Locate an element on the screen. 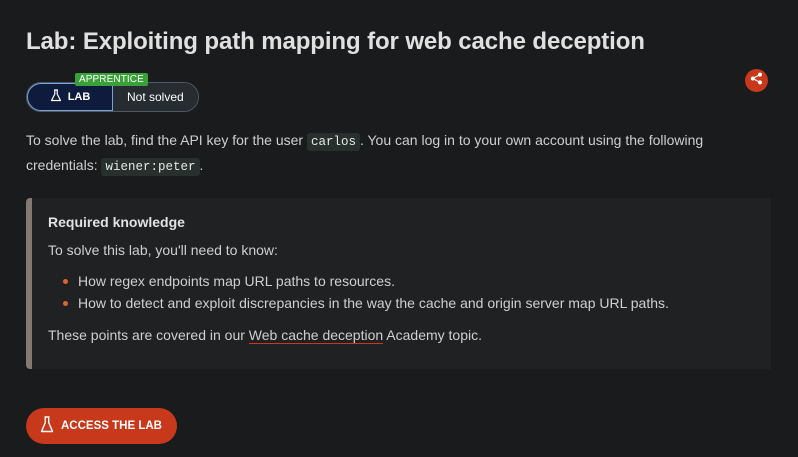 The image size is (798, 457). lab-status-widget: LAB Not solved is located at coordinates (112, 97).